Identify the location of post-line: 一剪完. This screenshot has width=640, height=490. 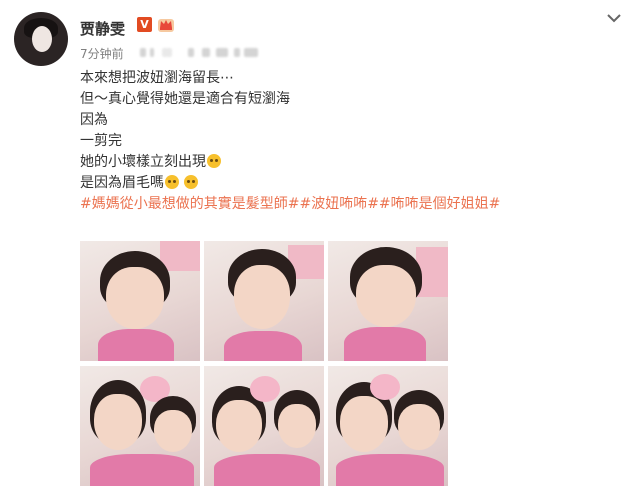
(101, 141).